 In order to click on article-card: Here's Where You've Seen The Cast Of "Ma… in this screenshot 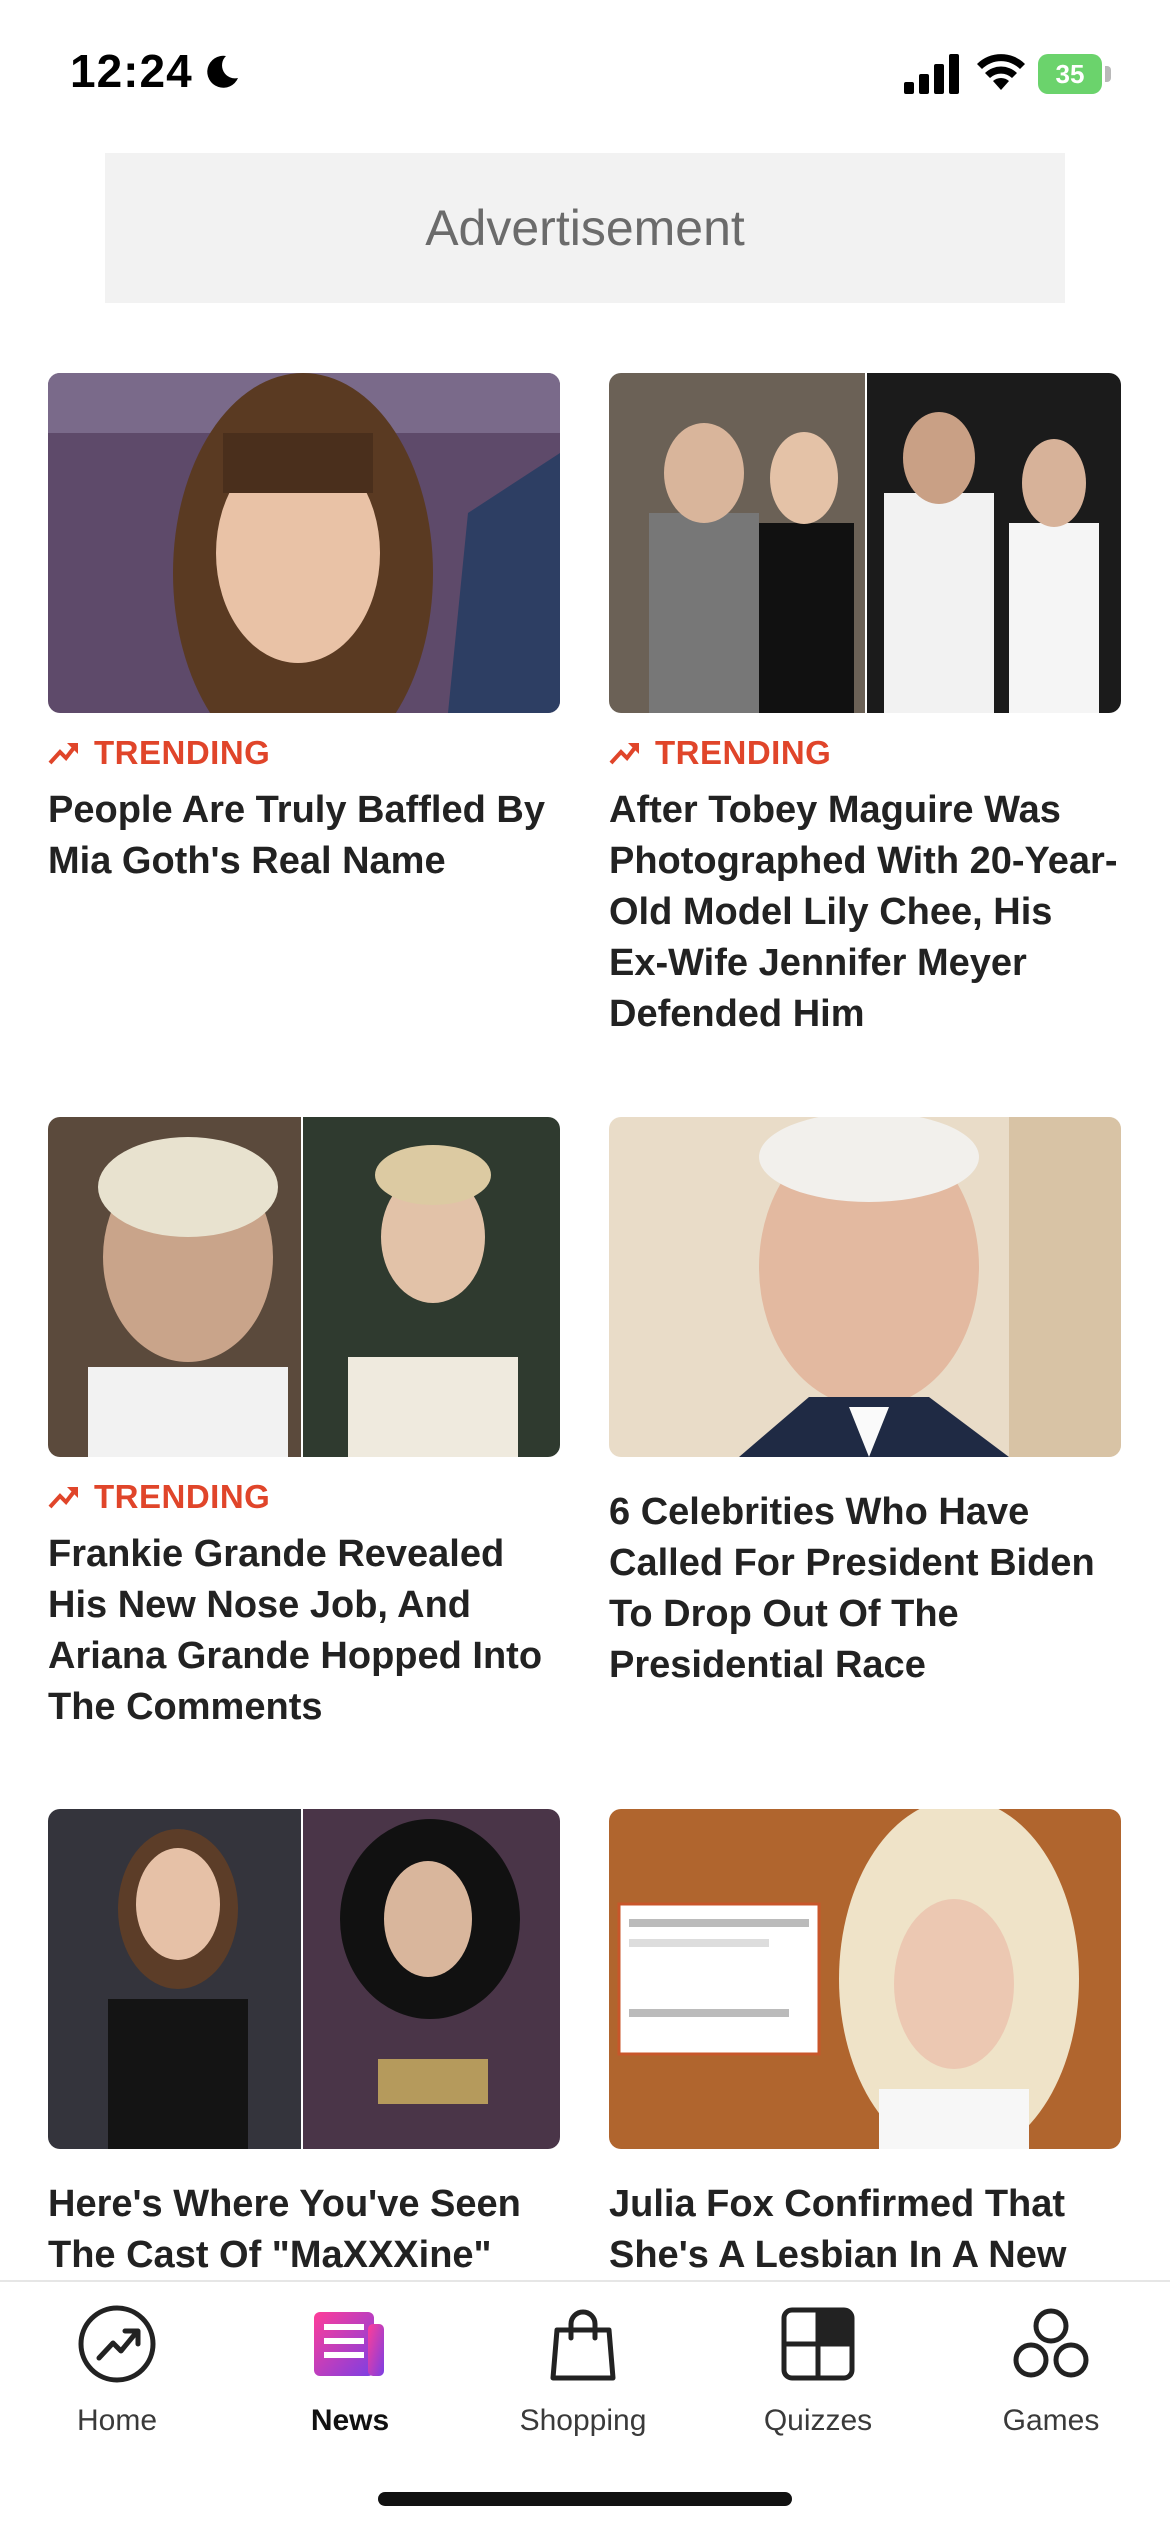, I will do `click(304, 2045)`.